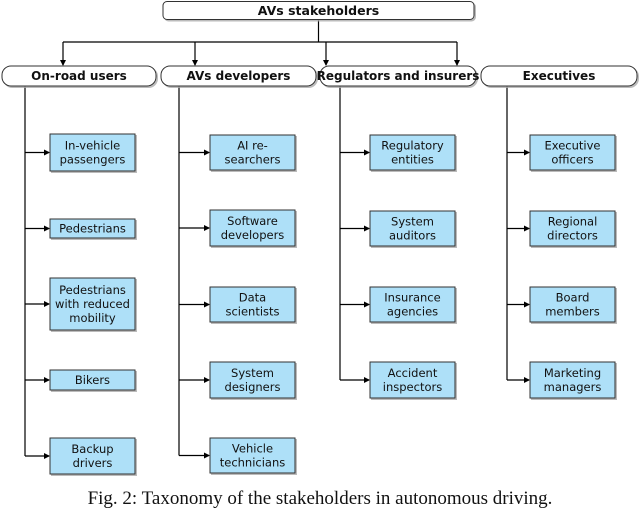 The width and height of the screenshot is (640, 510). I want to click on category-node: Executives, so click(559, 76).